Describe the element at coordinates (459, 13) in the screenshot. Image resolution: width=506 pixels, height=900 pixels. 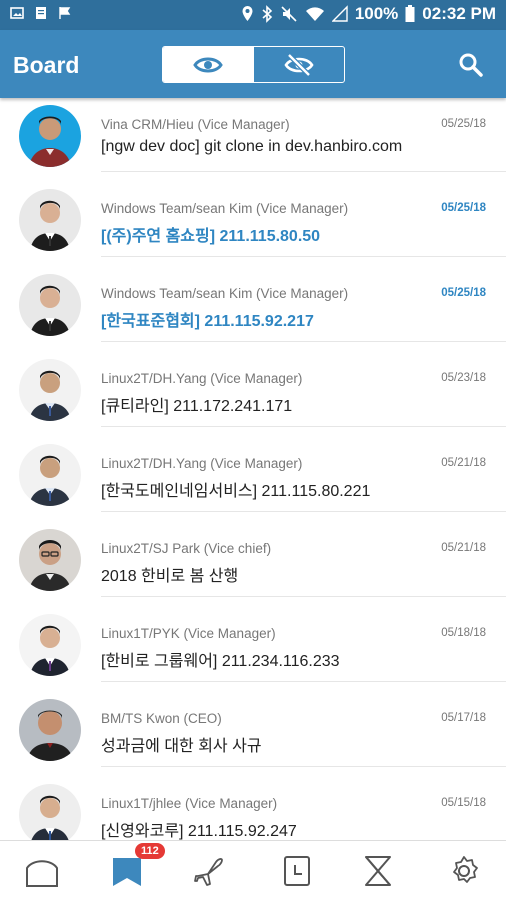
I see `clock: 02:32 PM` at that location.